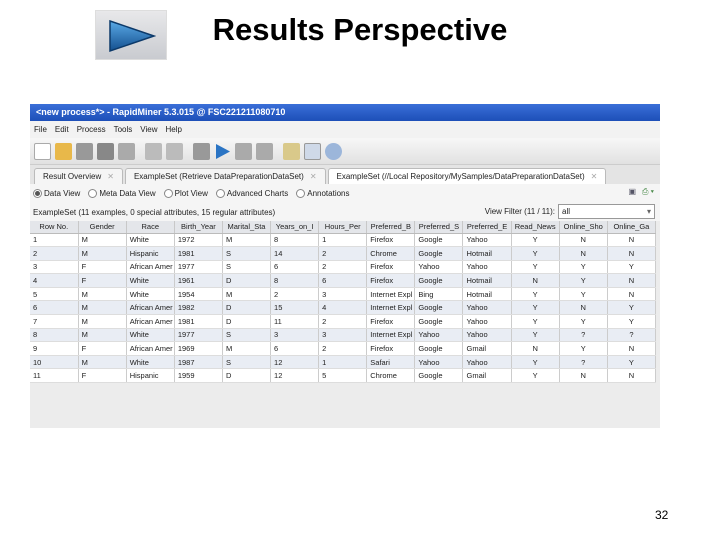 The height and width of the screenshot is (540, 720). I want to click on menu-process: Process, so click(91, 129).